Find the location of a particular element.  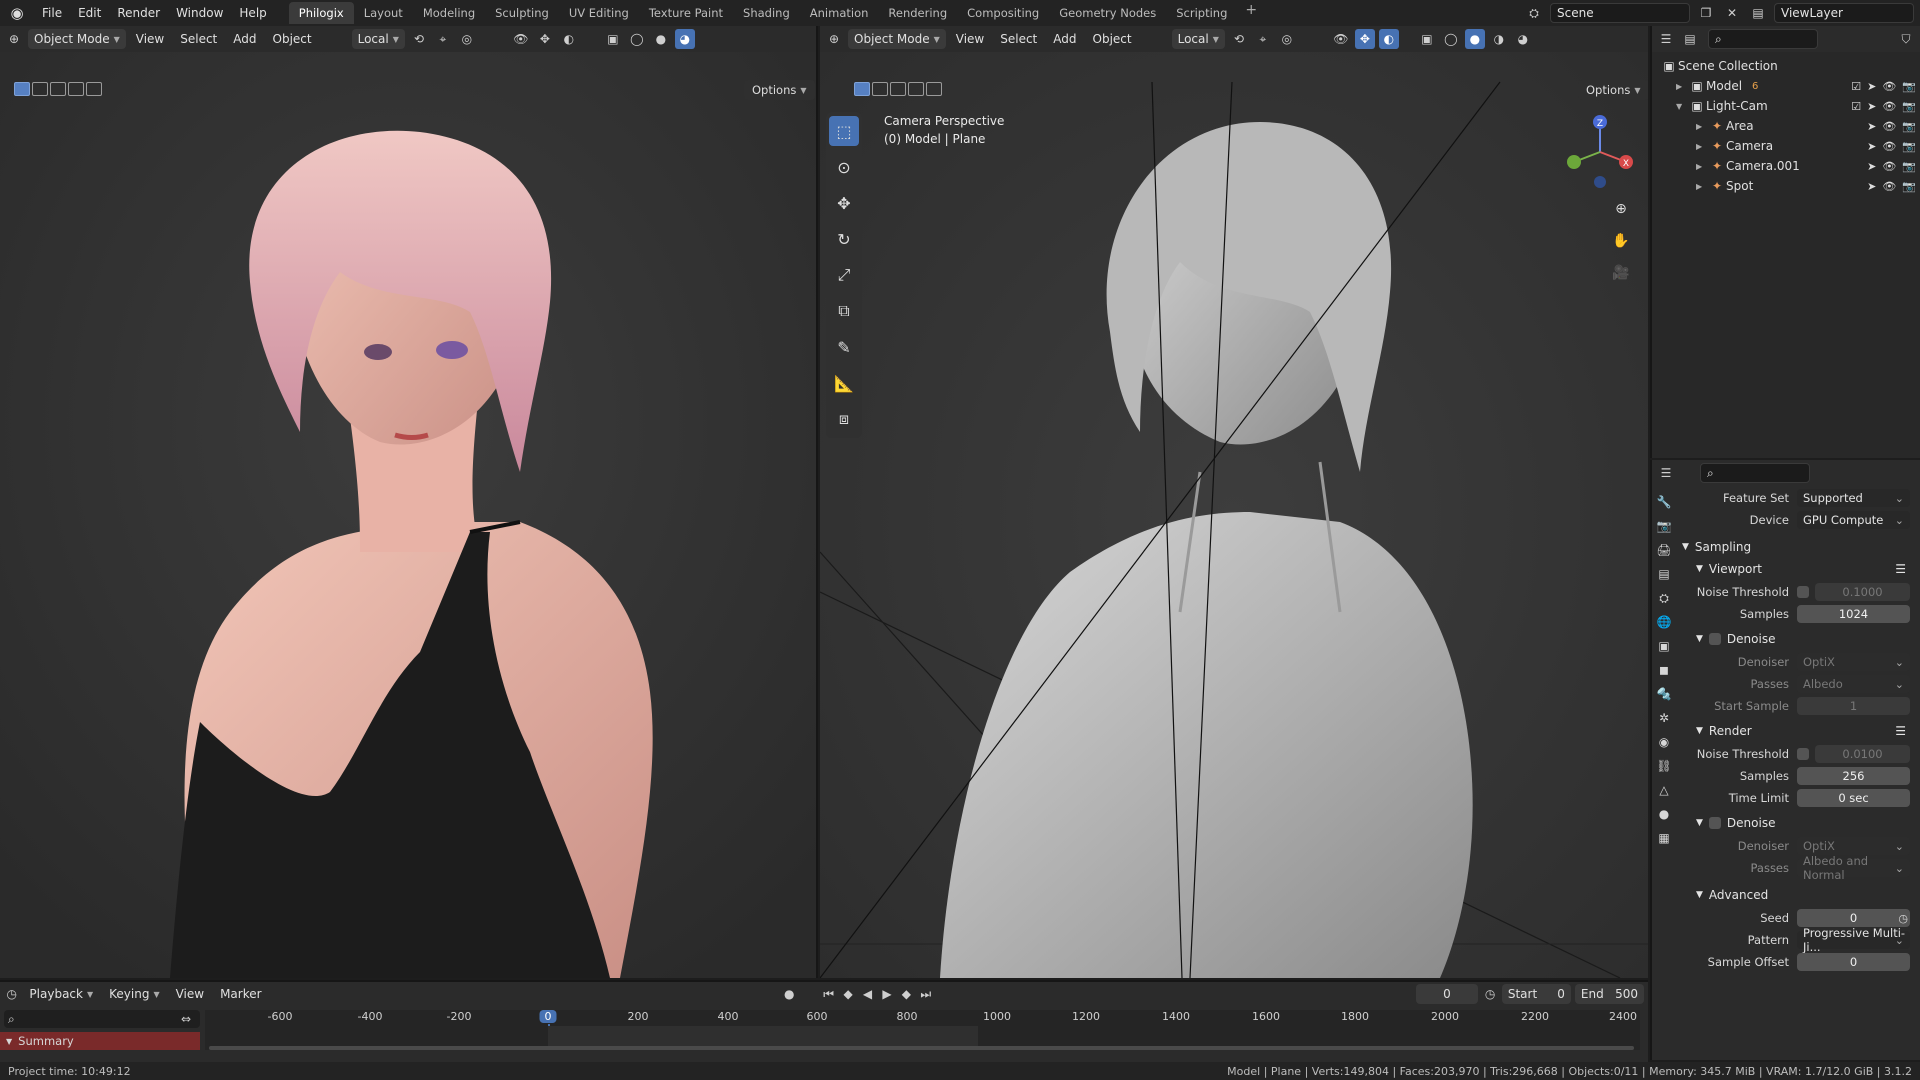

outliner-search-input: ⌕ is located at coordinates (1763, 39).